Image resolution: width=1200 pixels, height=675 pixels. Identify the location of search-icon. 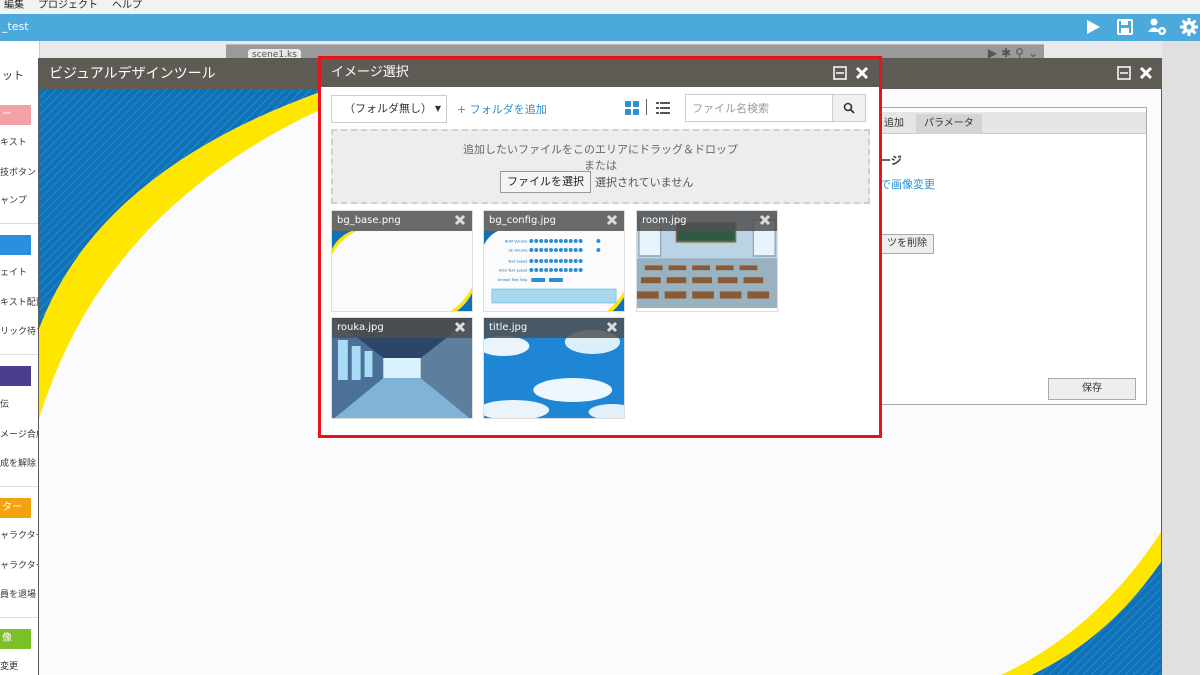
(849, 108).